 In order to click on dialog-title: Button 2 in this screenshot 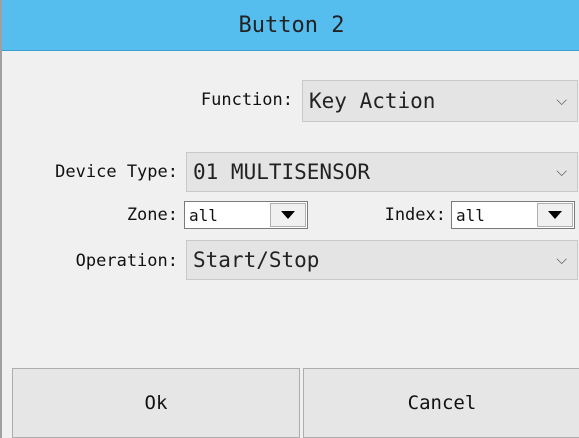, I will do `click(291, 25)`.